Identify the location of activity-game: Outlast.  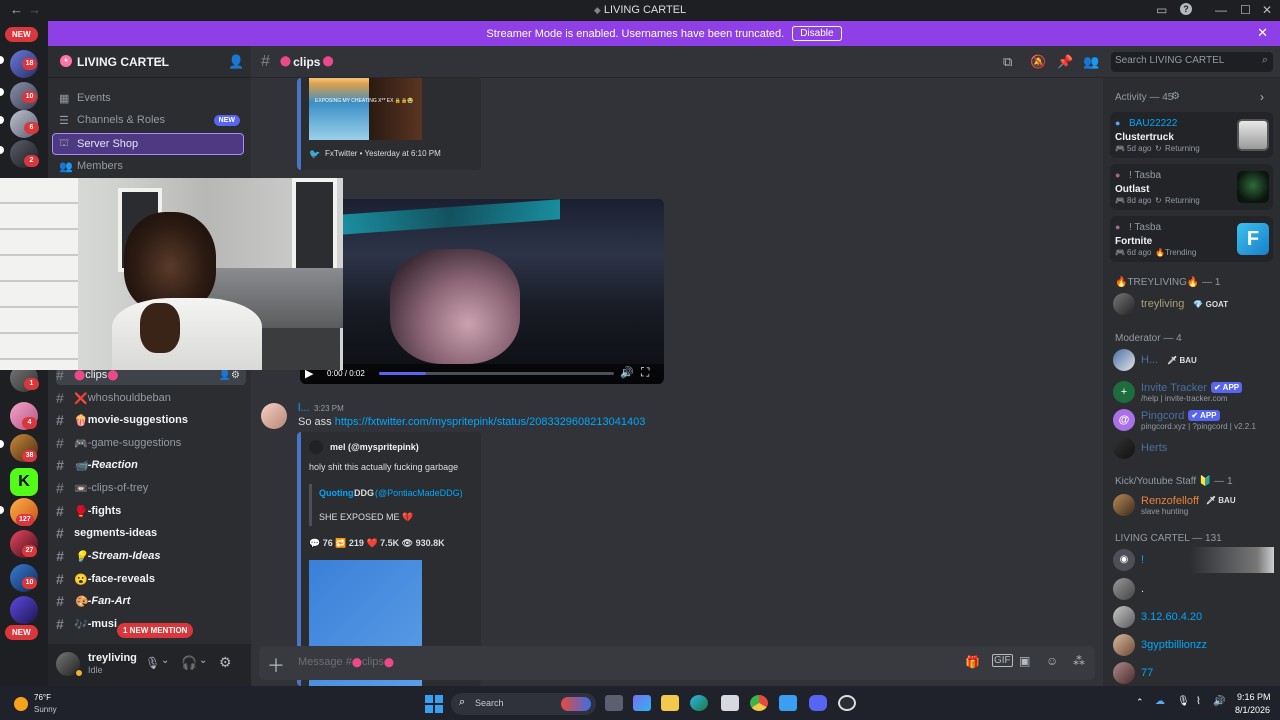
(1132, 189).